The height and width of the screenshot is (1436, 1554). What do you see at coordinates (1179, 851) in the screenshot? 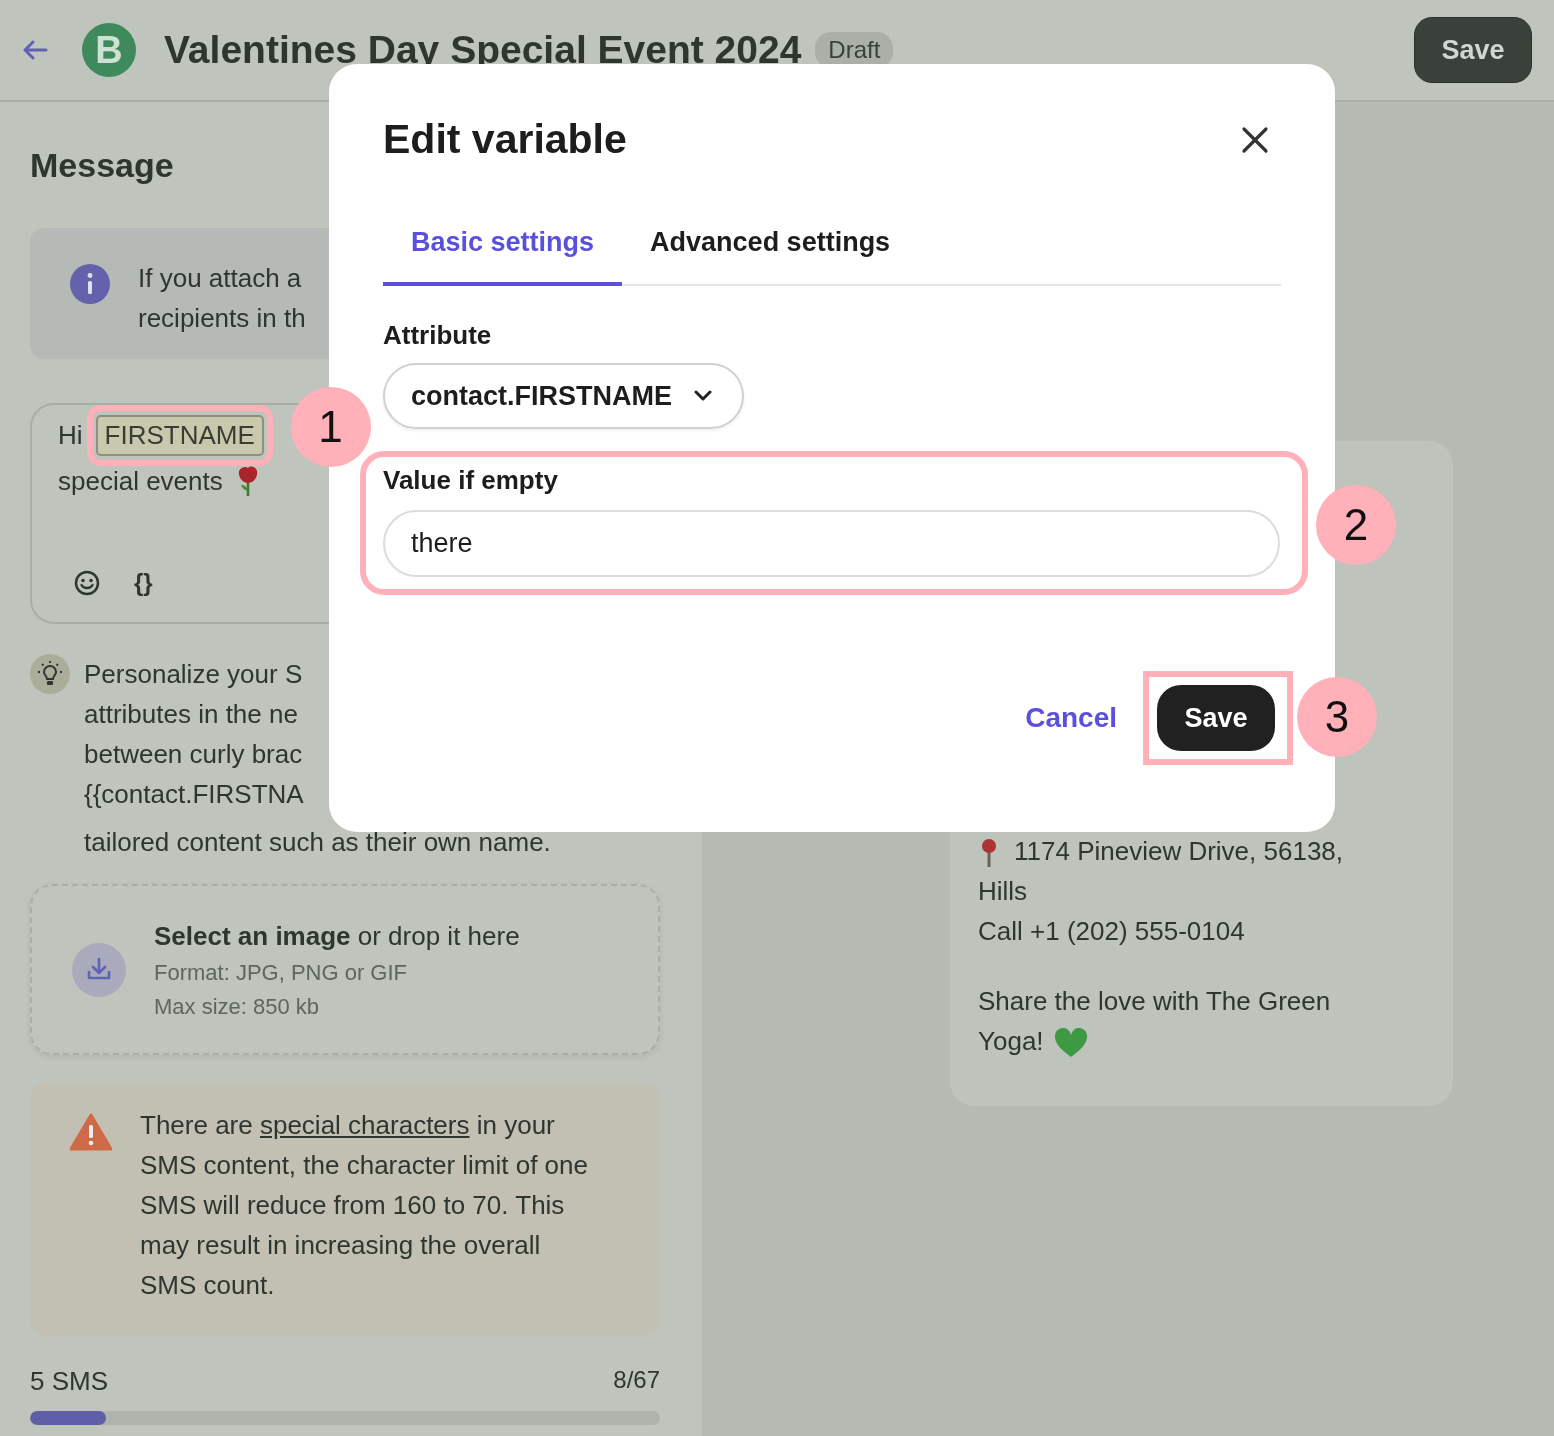
I see `preview-text: 1174 Pineview Drive, 56138,` at bounding box center [1179, 851].